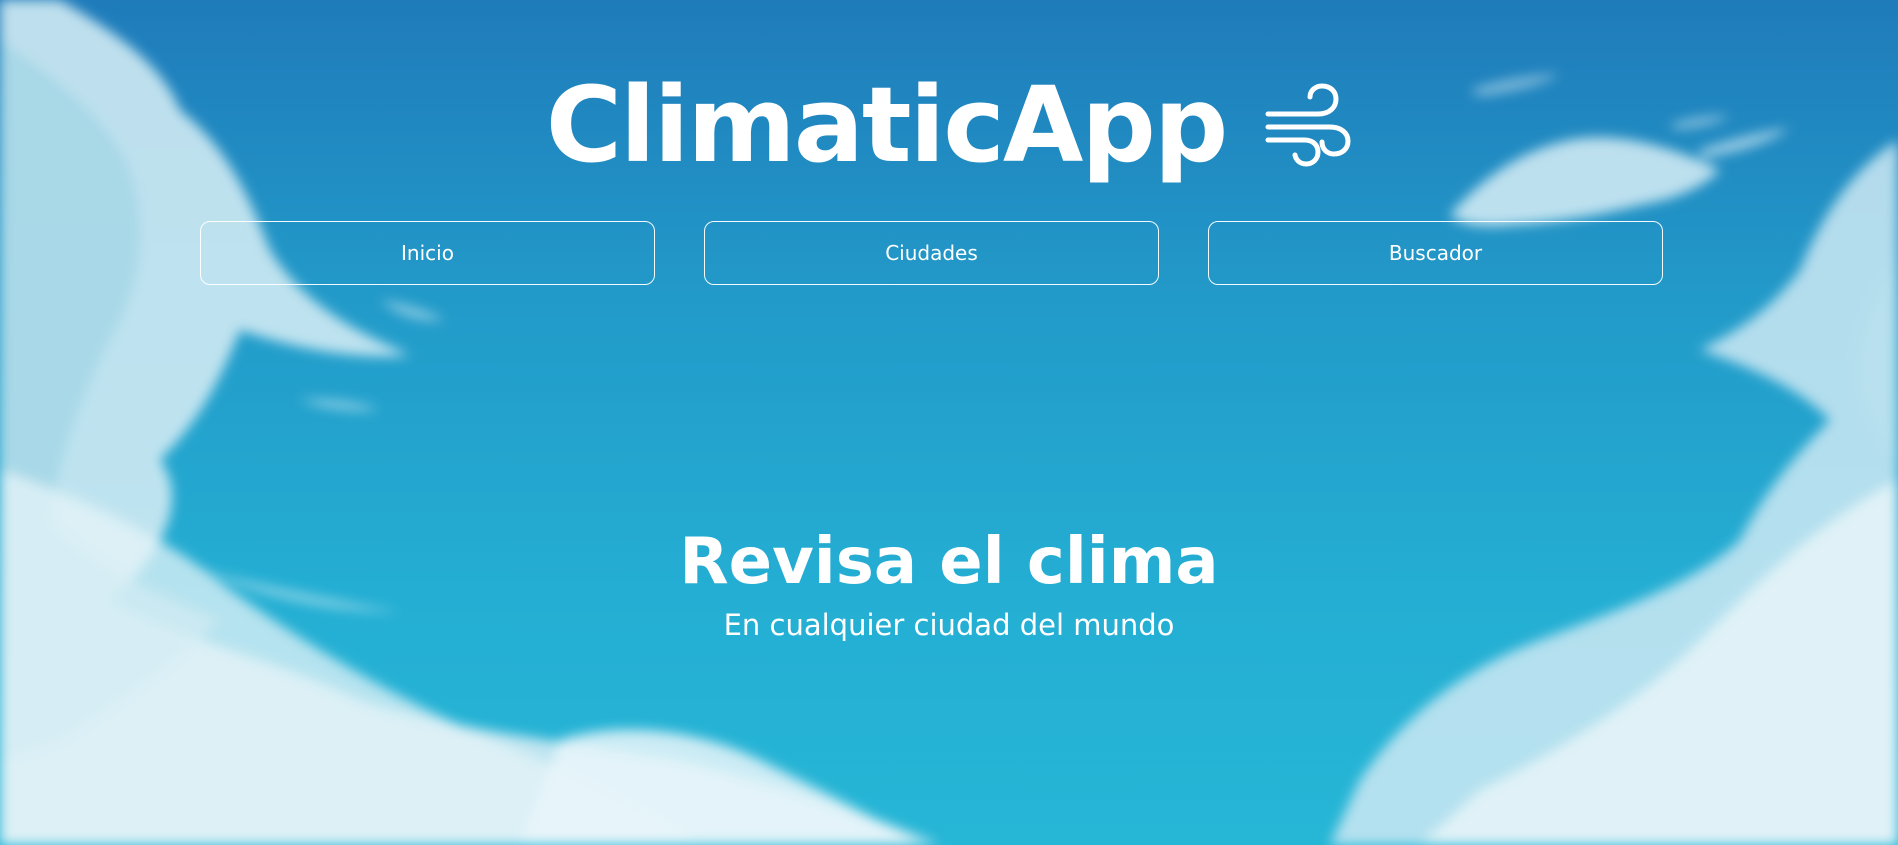 The image size is (1898, 845). I want to click on nav-button-inicio: Inicio, so click(427, 253).